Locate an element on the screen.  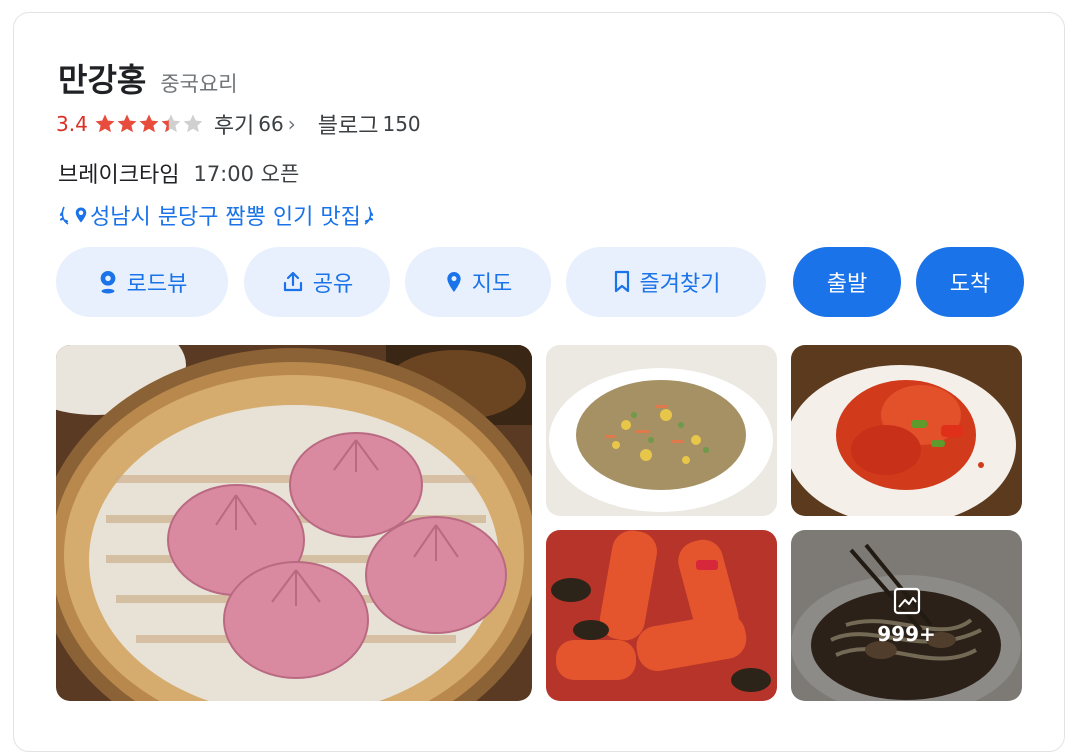
reviews-count: 66 is located at coordinates (270, 124).